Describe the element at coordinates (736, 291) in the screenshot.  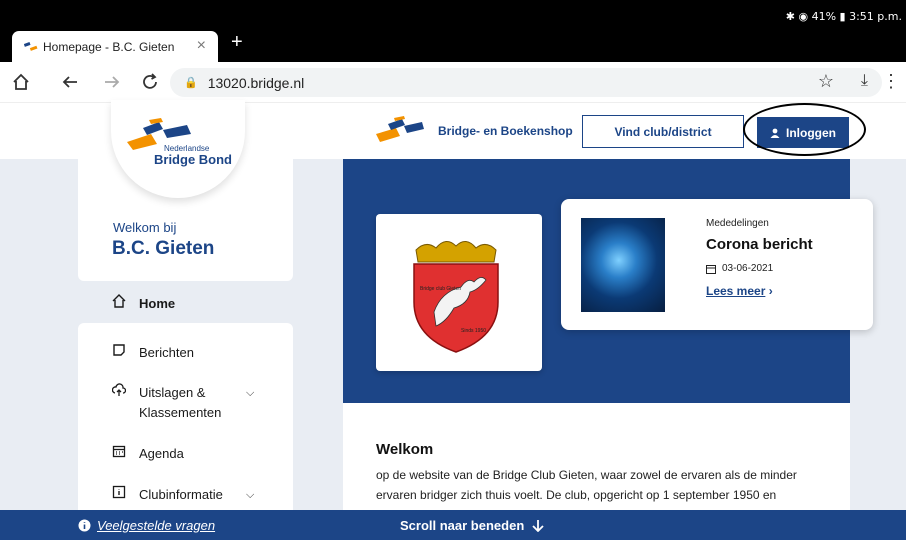
I see `read-more-label: Lees meer` at that location.